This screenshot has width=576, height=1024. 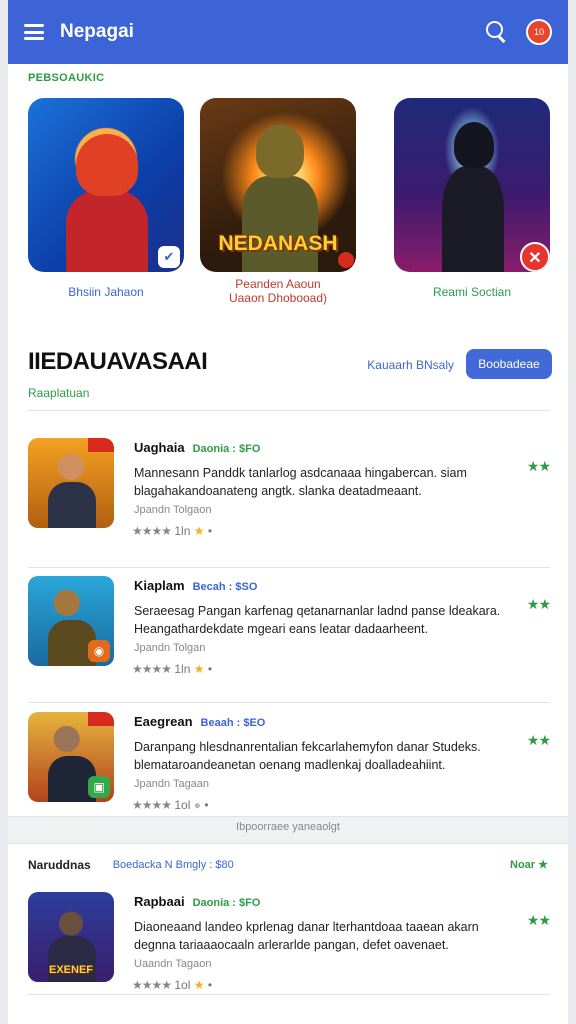 I want to click on item-tag: Becah : $SO, so click(x=225, y=587).